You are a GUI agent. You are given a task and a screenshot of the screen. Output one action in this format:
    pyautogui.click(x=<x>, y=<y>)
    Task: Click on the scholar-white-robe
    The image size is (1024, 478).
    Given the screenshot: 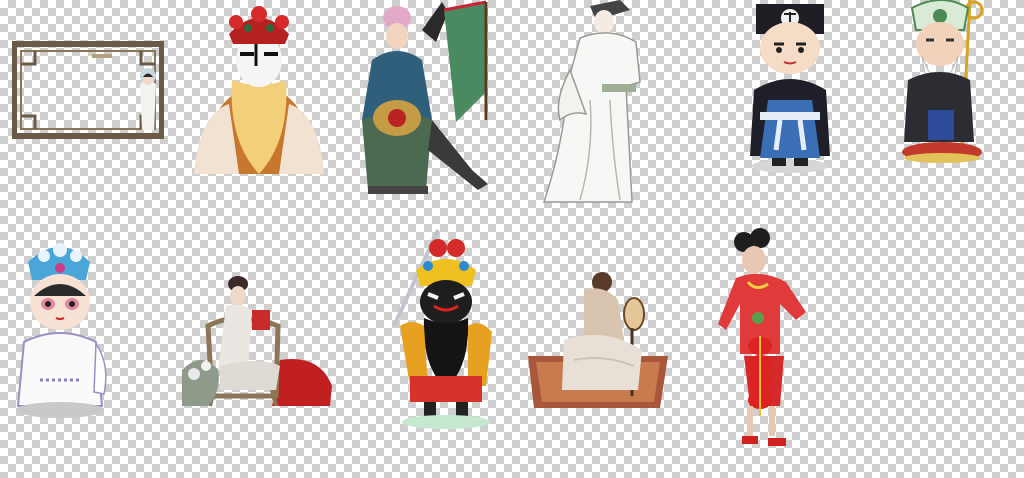 What is the action you would take?
    pyautogui.click(x=595, y=103)
    